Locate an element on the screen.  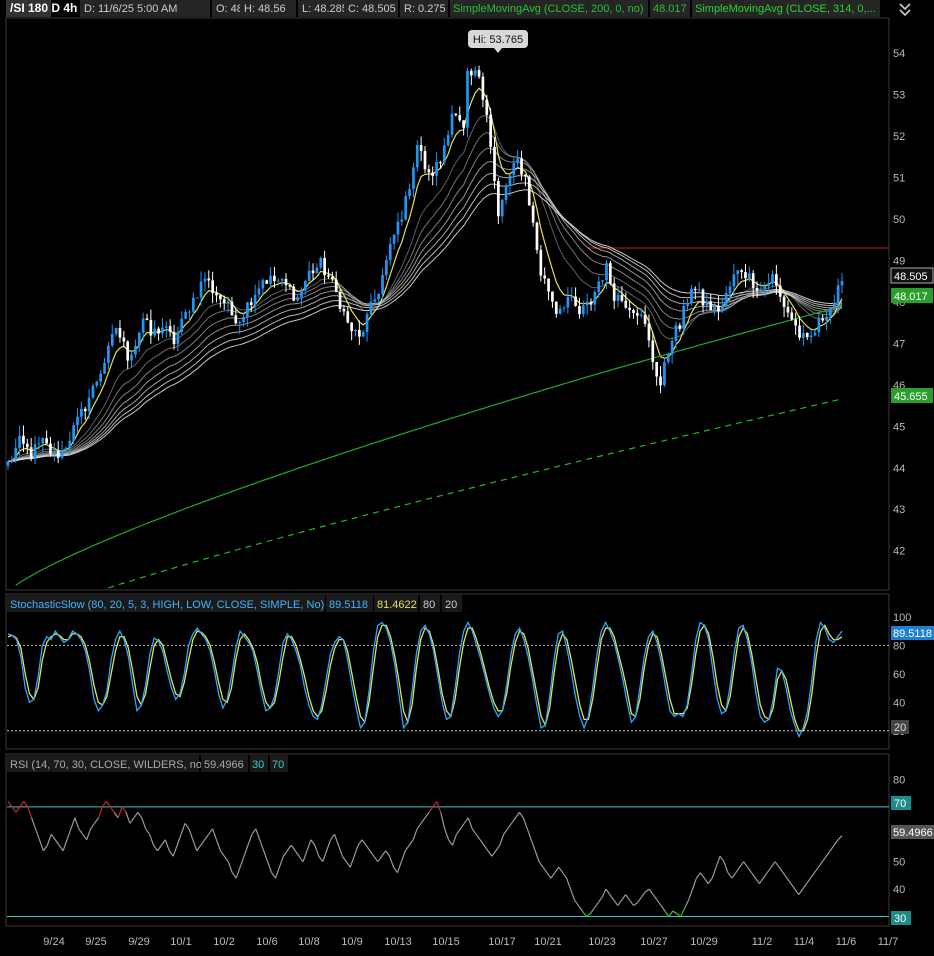
price-tick-label: 43 is located at coordinates (899, 510).